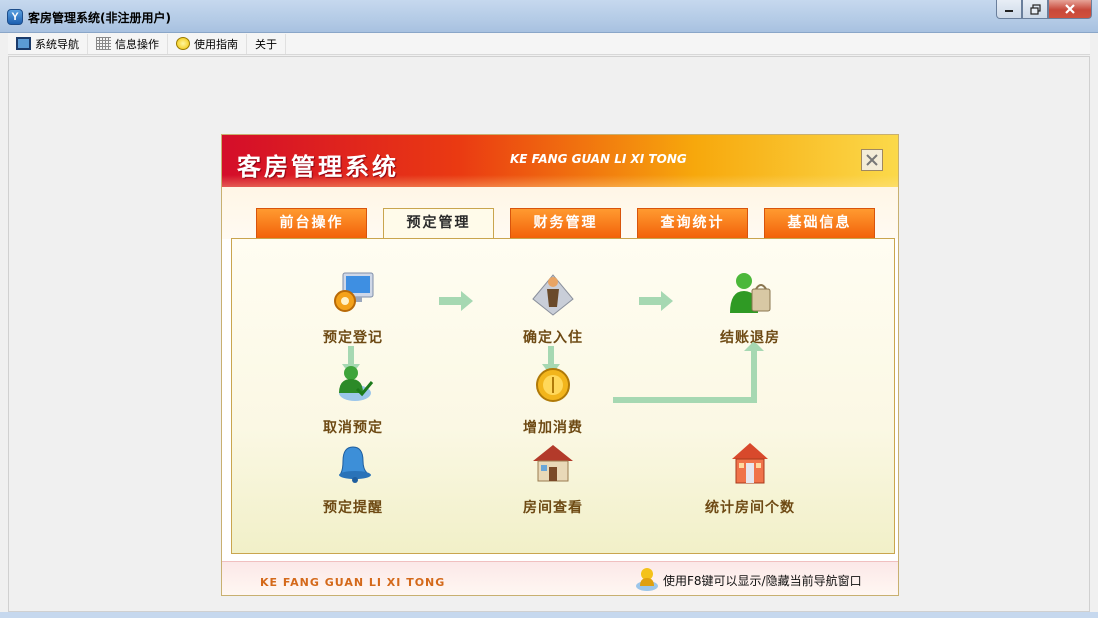  I want to click on item-reservation-reminder: 预定提醒, so click(353, 478).